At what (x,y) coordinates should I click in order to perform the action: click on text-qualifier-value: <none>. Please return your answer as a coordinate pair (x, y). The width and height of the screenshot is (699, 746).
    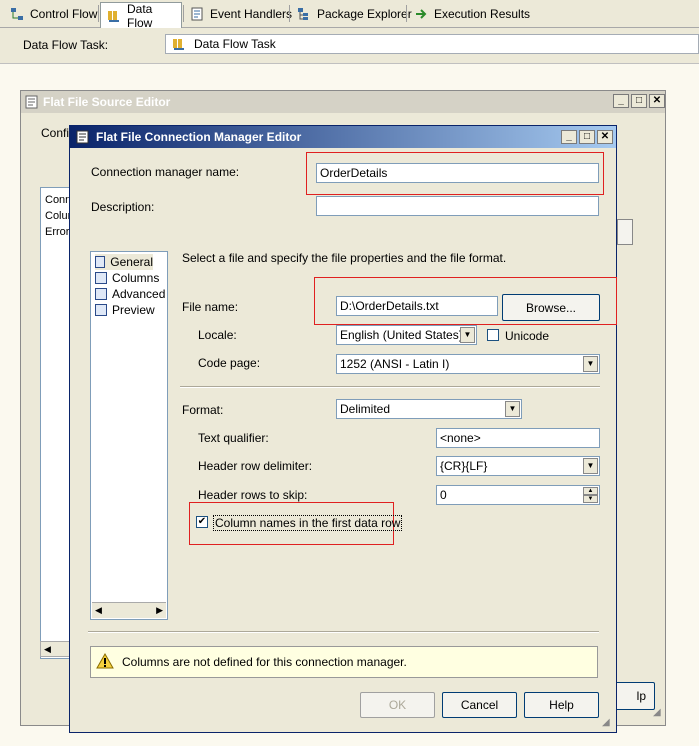
    Looking at the image, I should click on (460, 438).